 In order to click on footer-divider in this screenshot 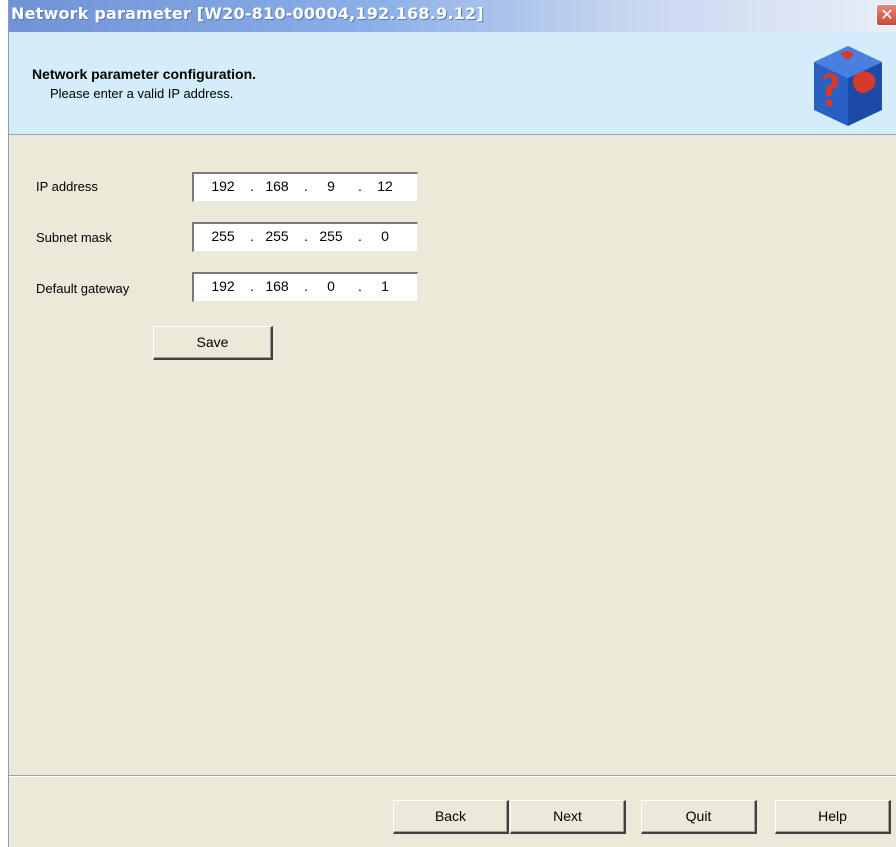, I will do `click(452, 776)`.